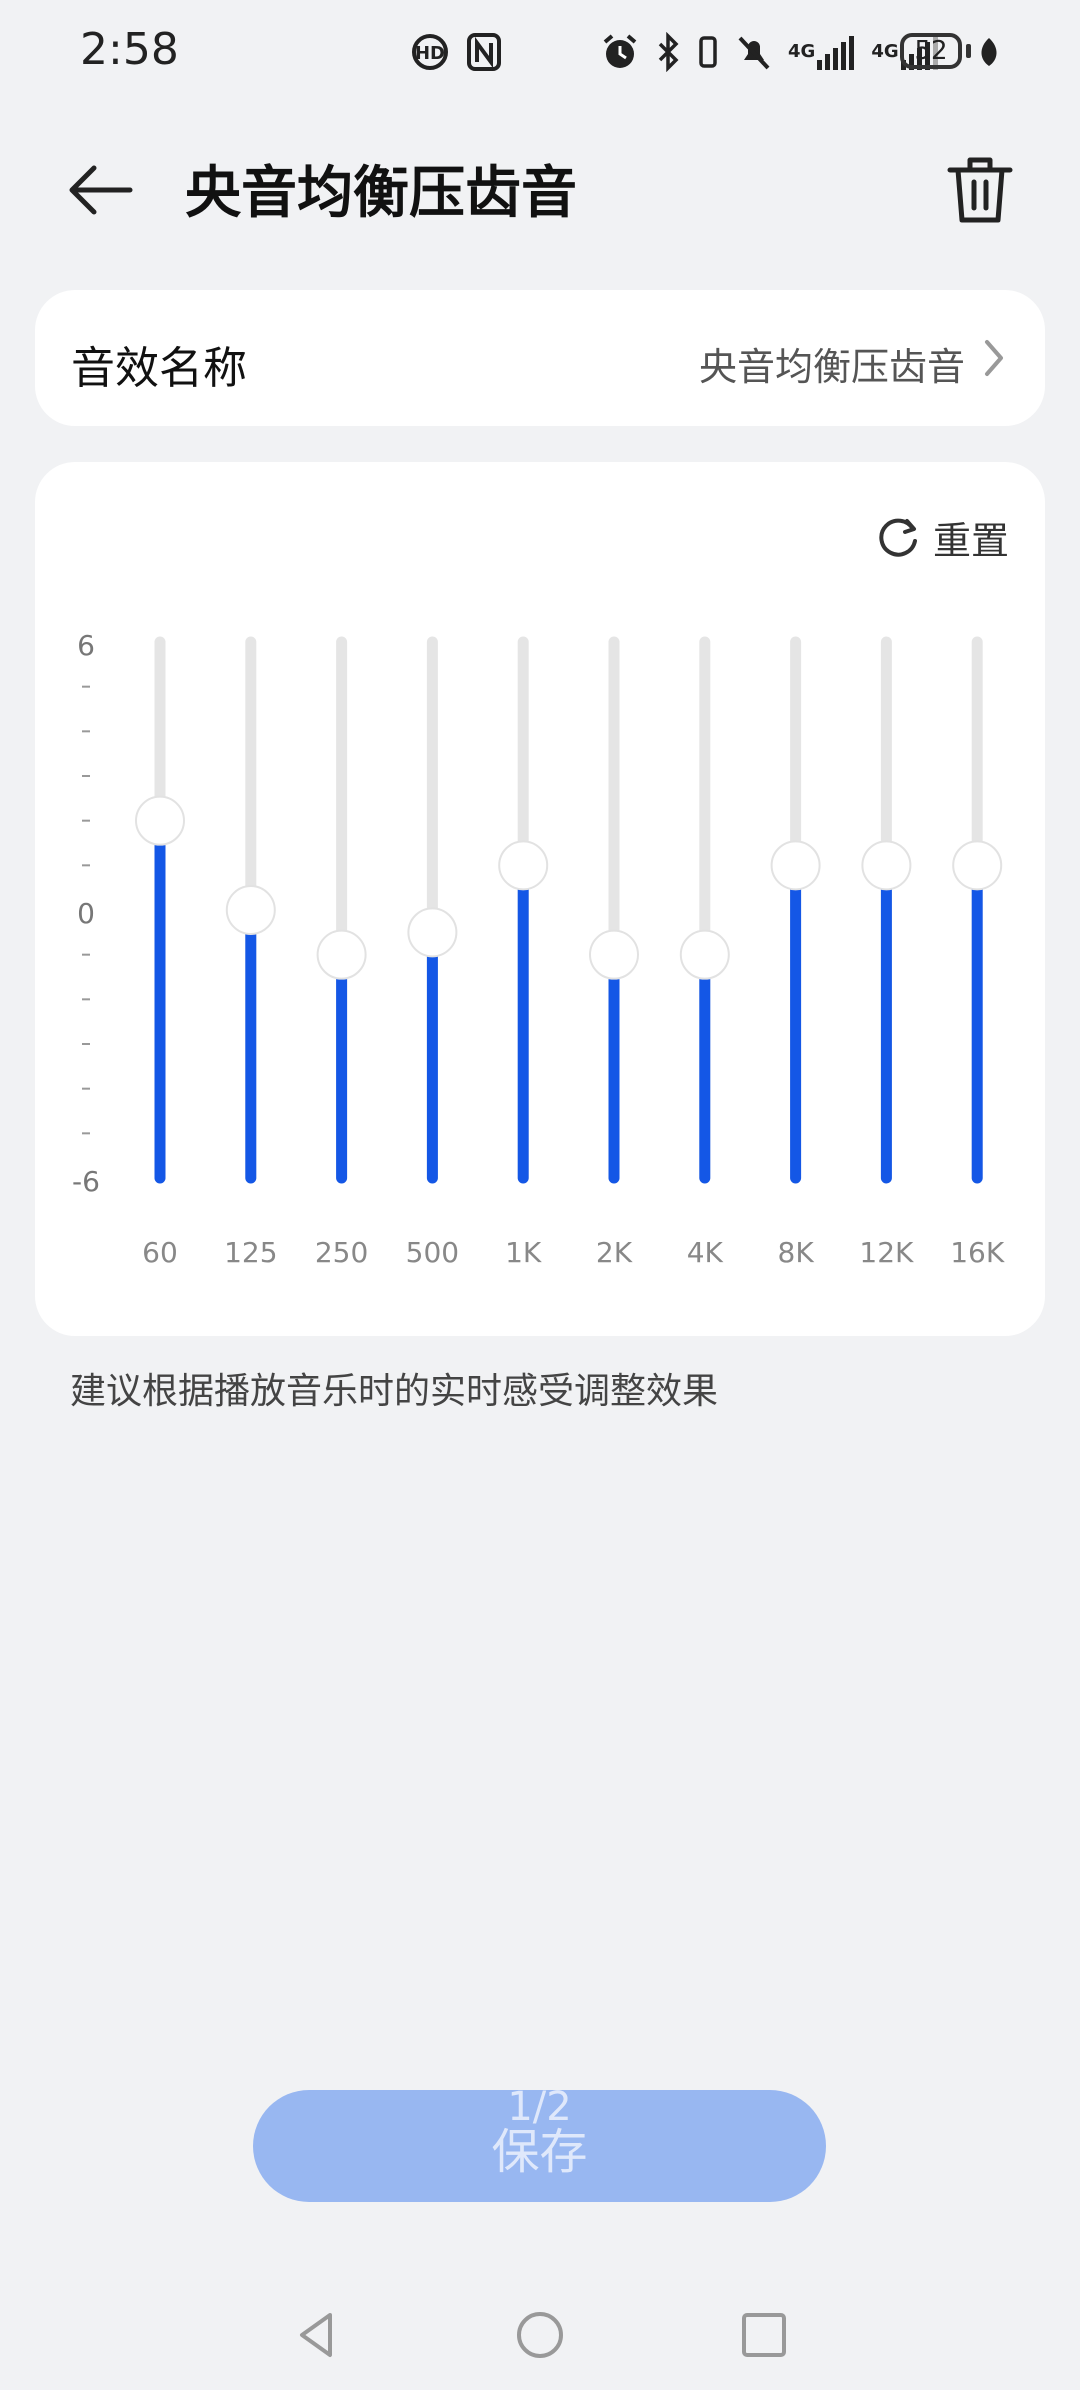  I want to click on y-axis-min-label: -6, so click(86, 1181).